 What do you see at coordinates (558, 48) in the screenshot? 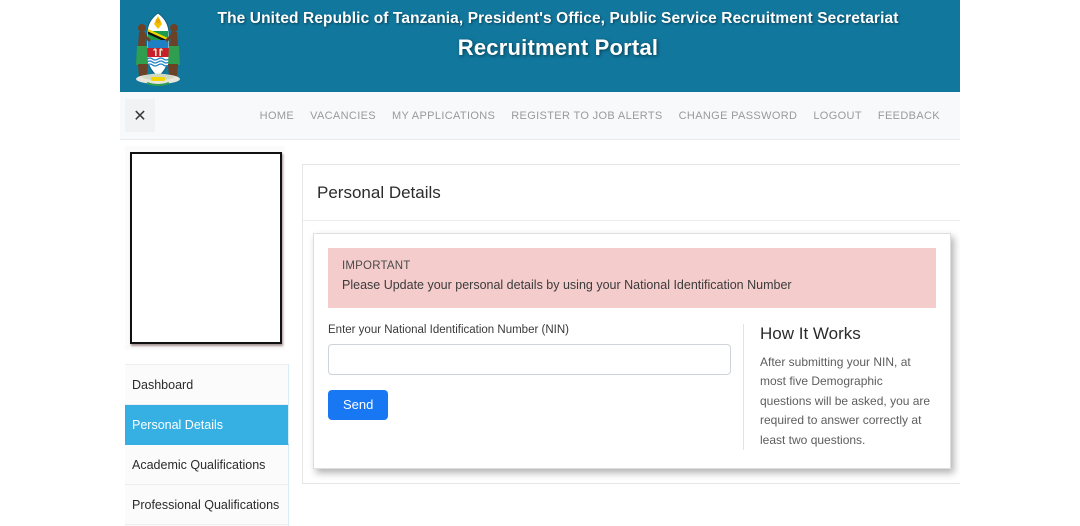
I see `header-portal-title: Recruitment Portal` at bounding box center [558, 48].